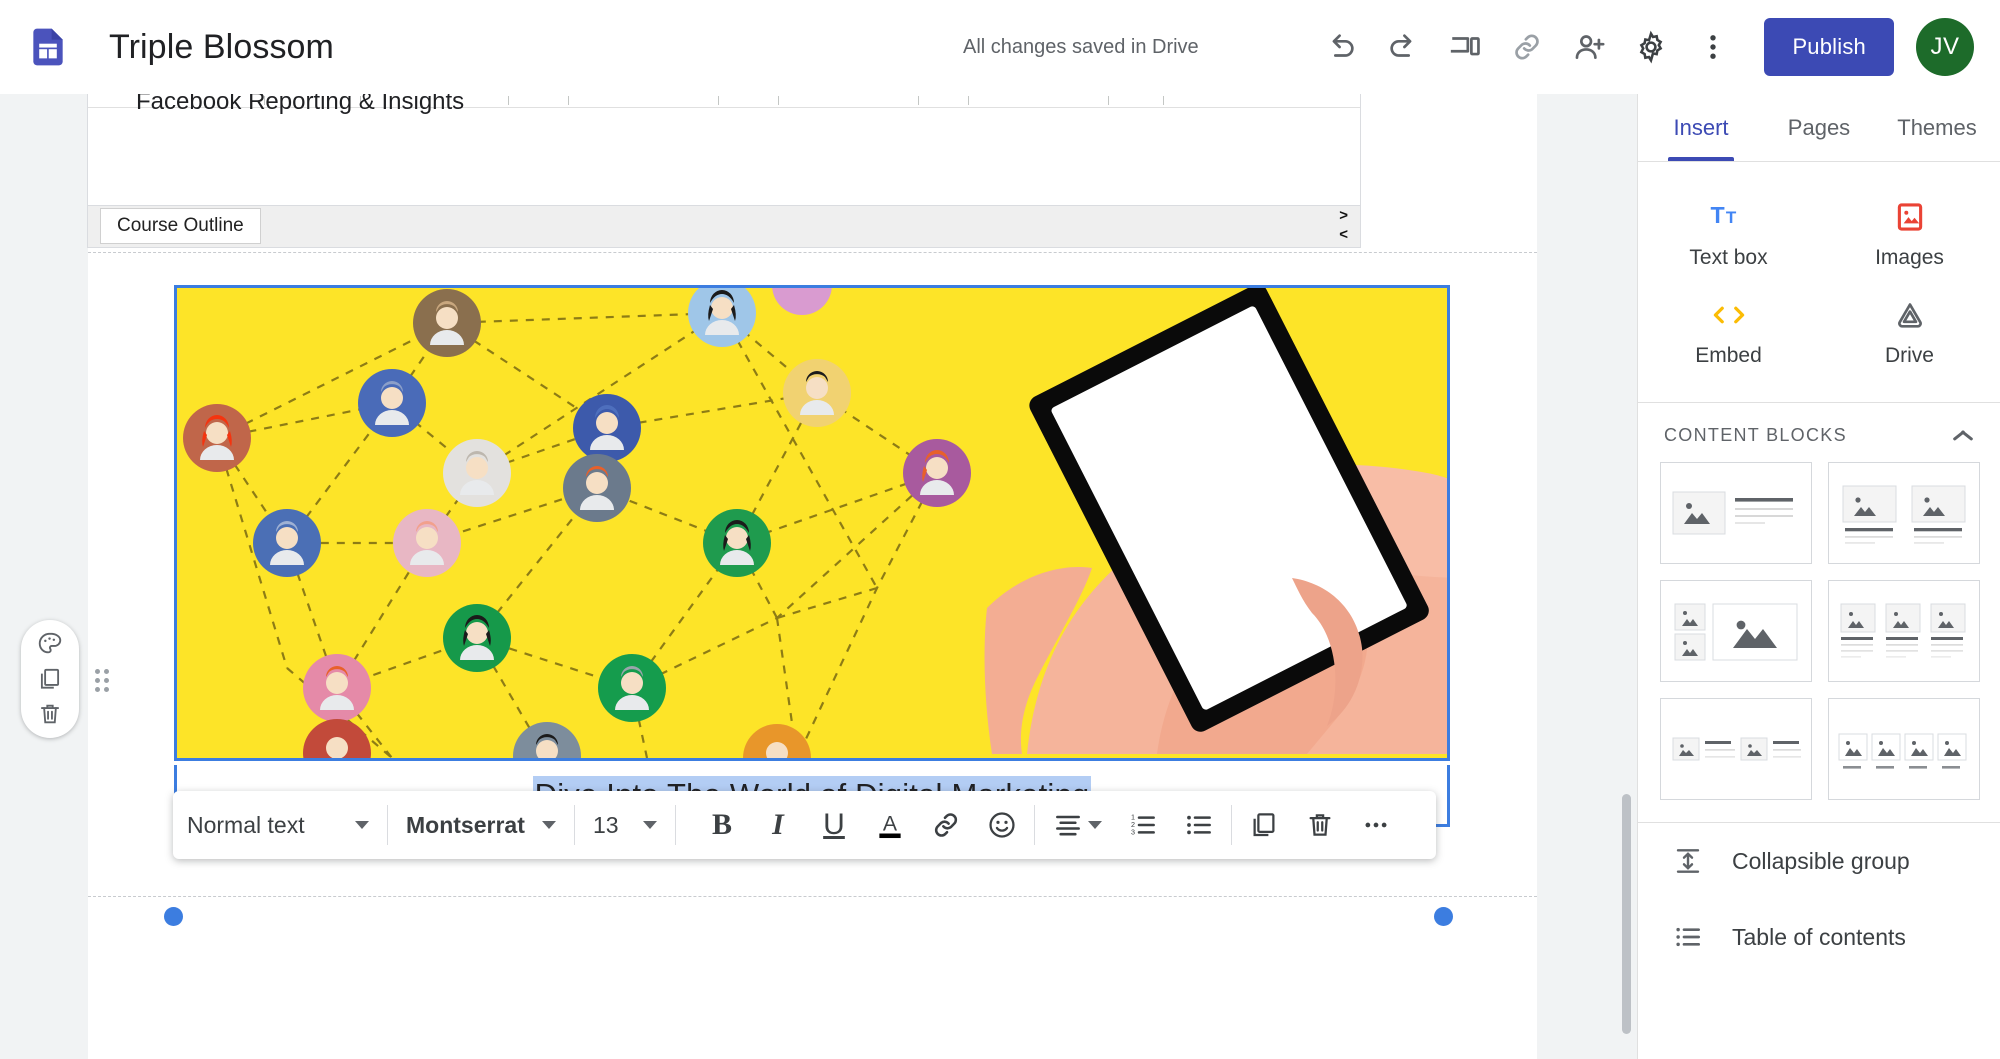 The height and width of the screenshot is (1059, 2000). Describe the element at coordinates (1443, 916) in the screenshot. I see `resize-handle-right` at that location.